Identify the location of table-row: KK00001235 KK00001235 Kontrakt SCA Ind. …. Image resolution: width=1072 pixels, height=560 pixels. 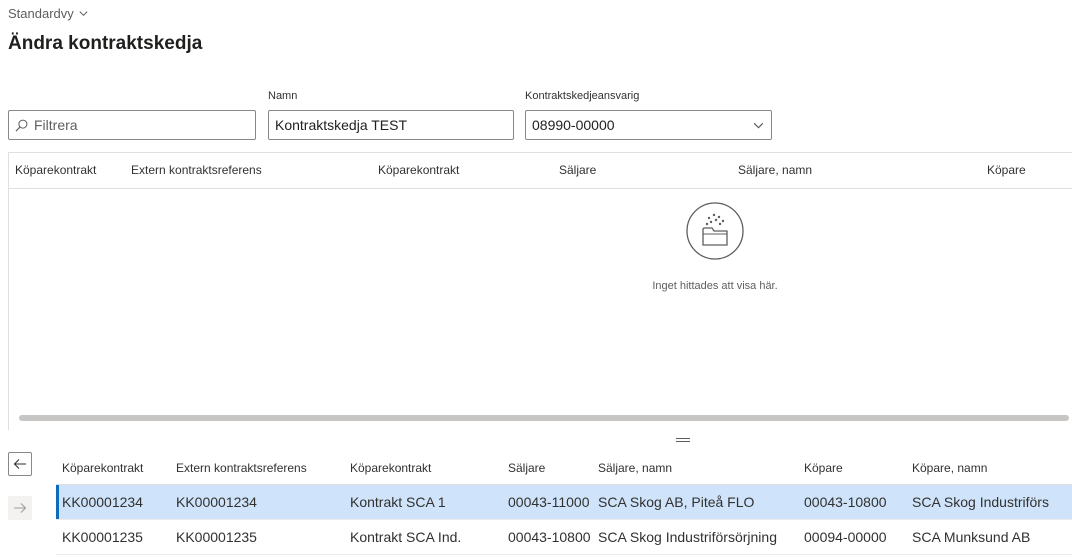
(564, 537).